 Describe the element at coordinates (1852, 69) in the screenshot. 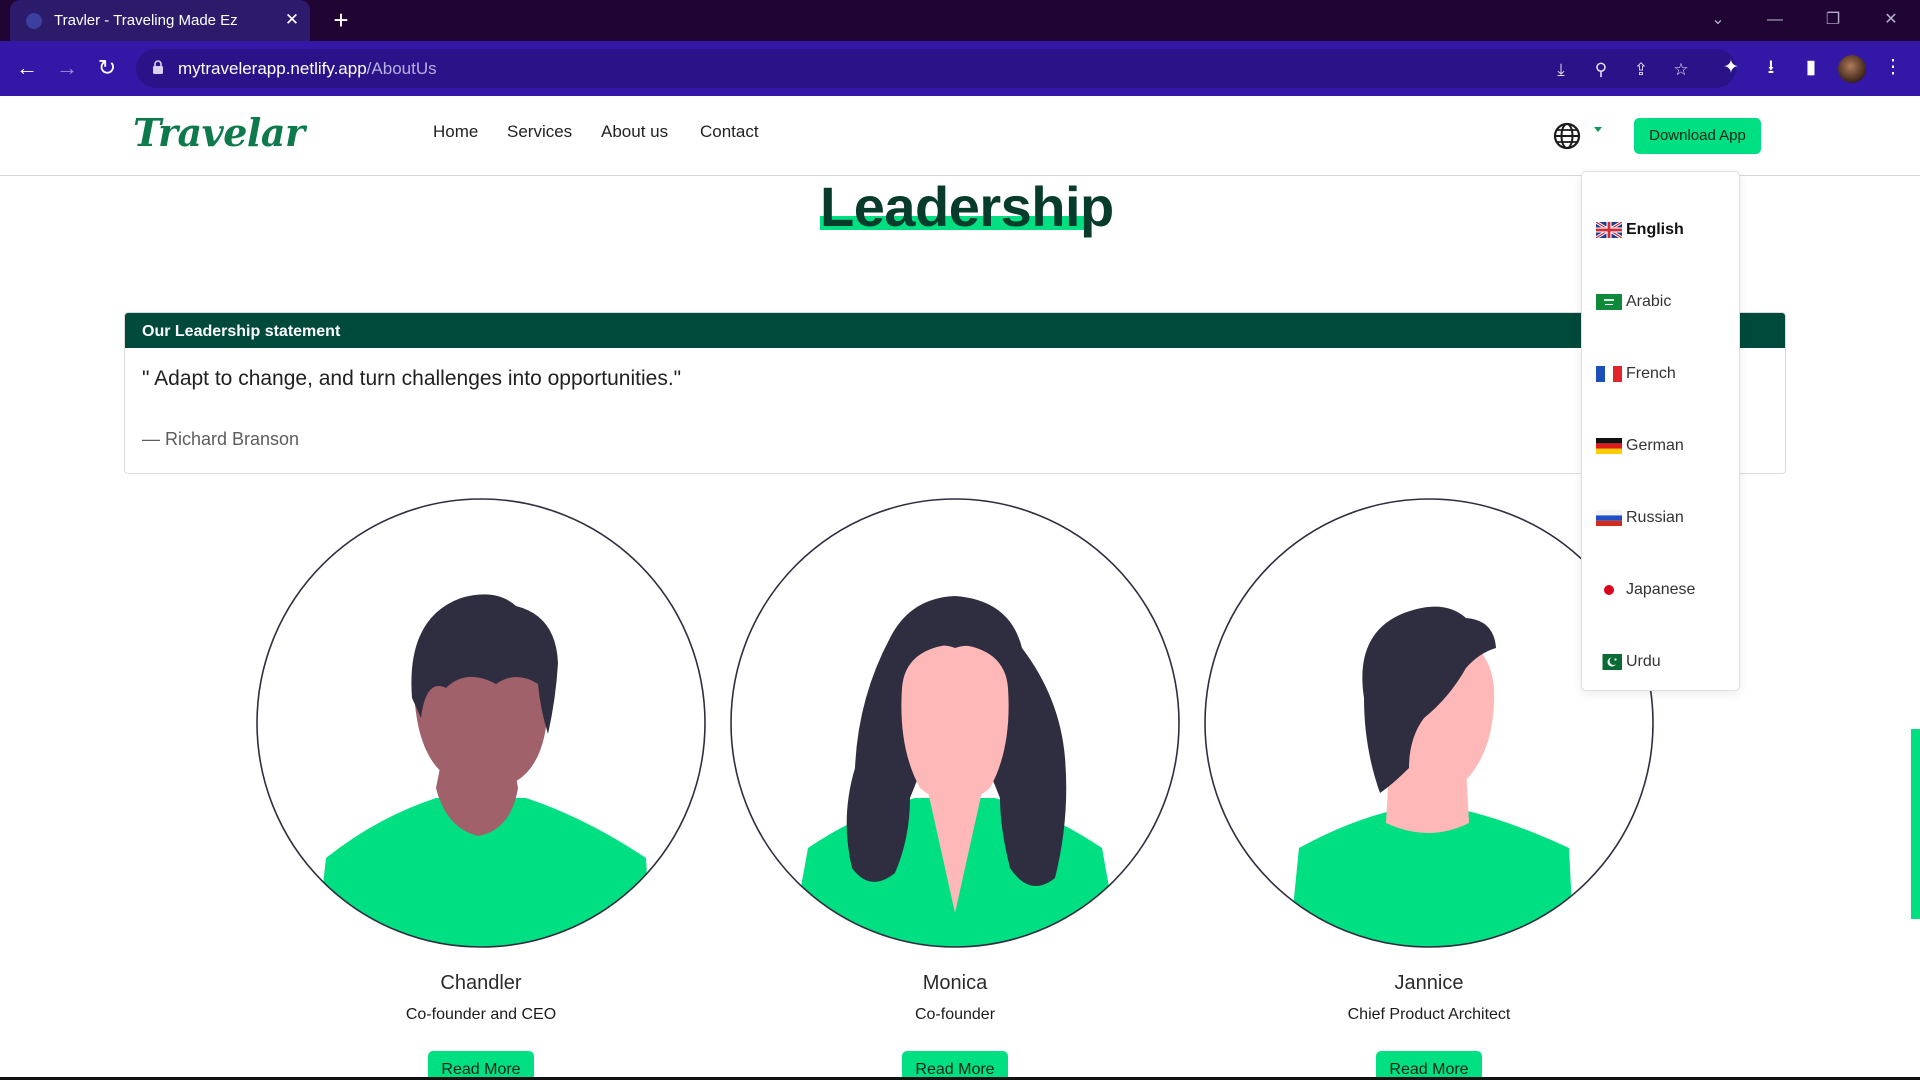

I see `profile-avatar` at that location.